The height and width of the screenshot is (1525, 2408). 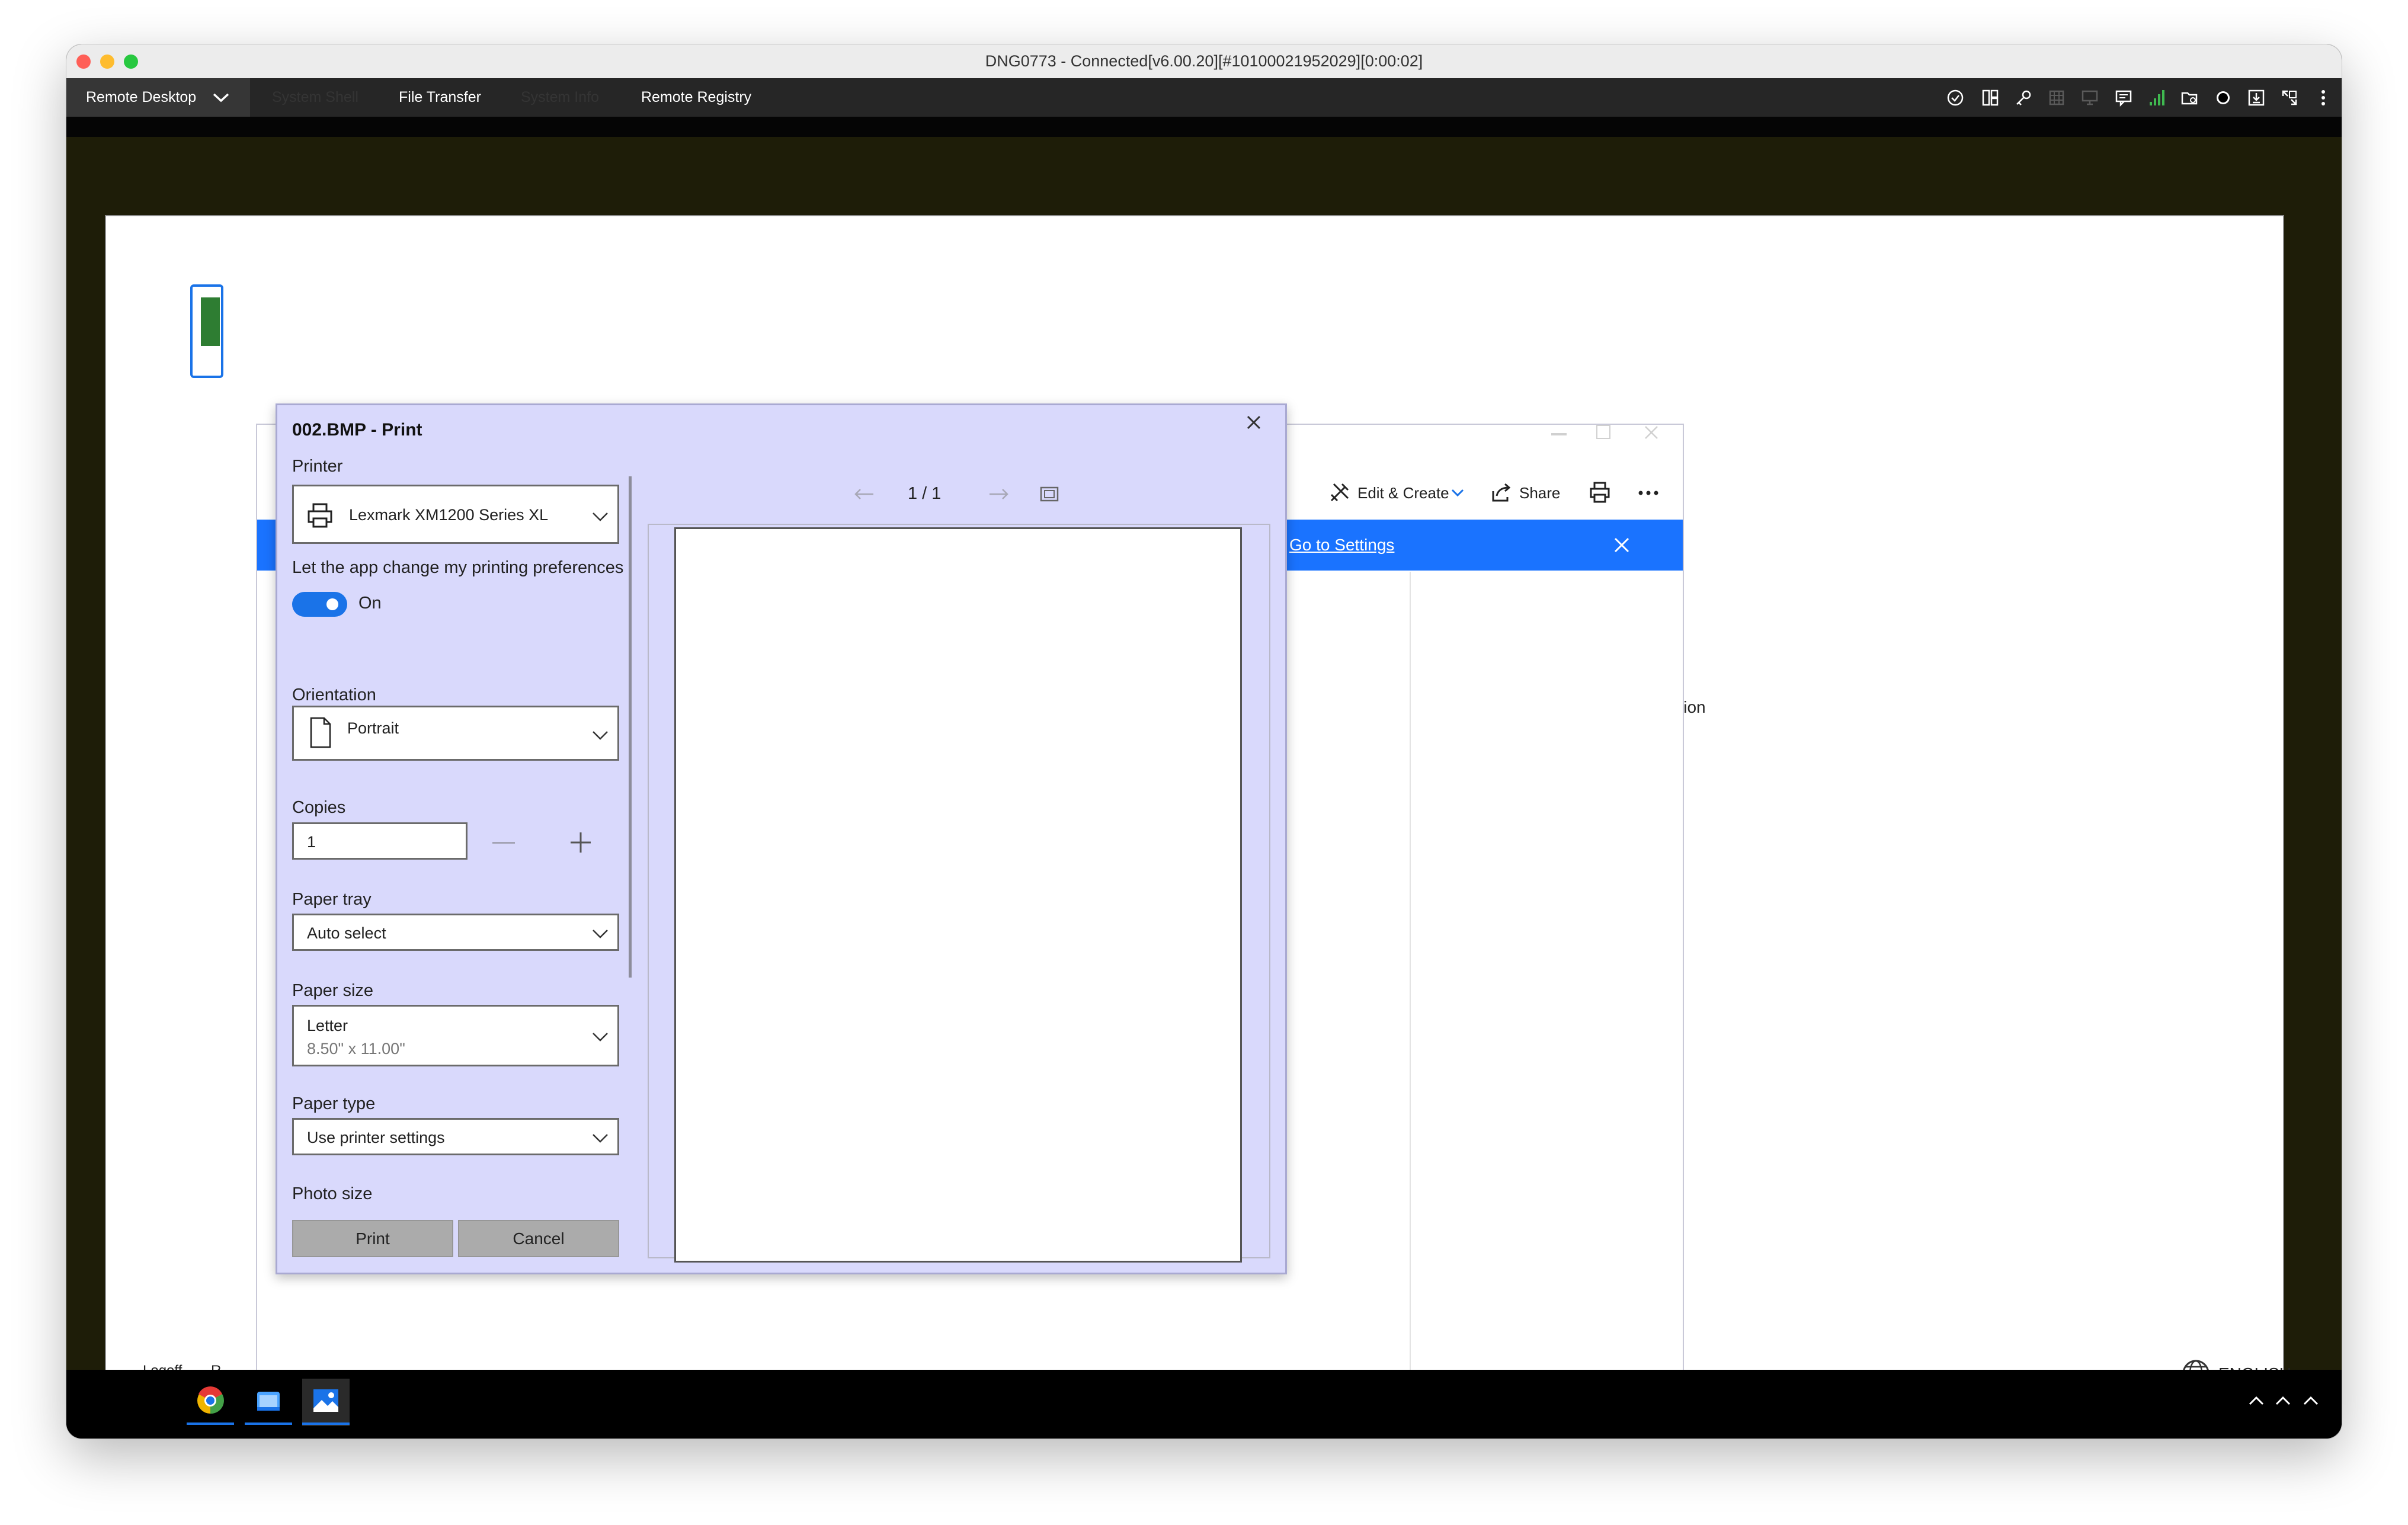 What do you see at coordinates (455, 932) in the screenshot?
I see `paper-tray-select: Auto select` at bounding box center [455, 932].